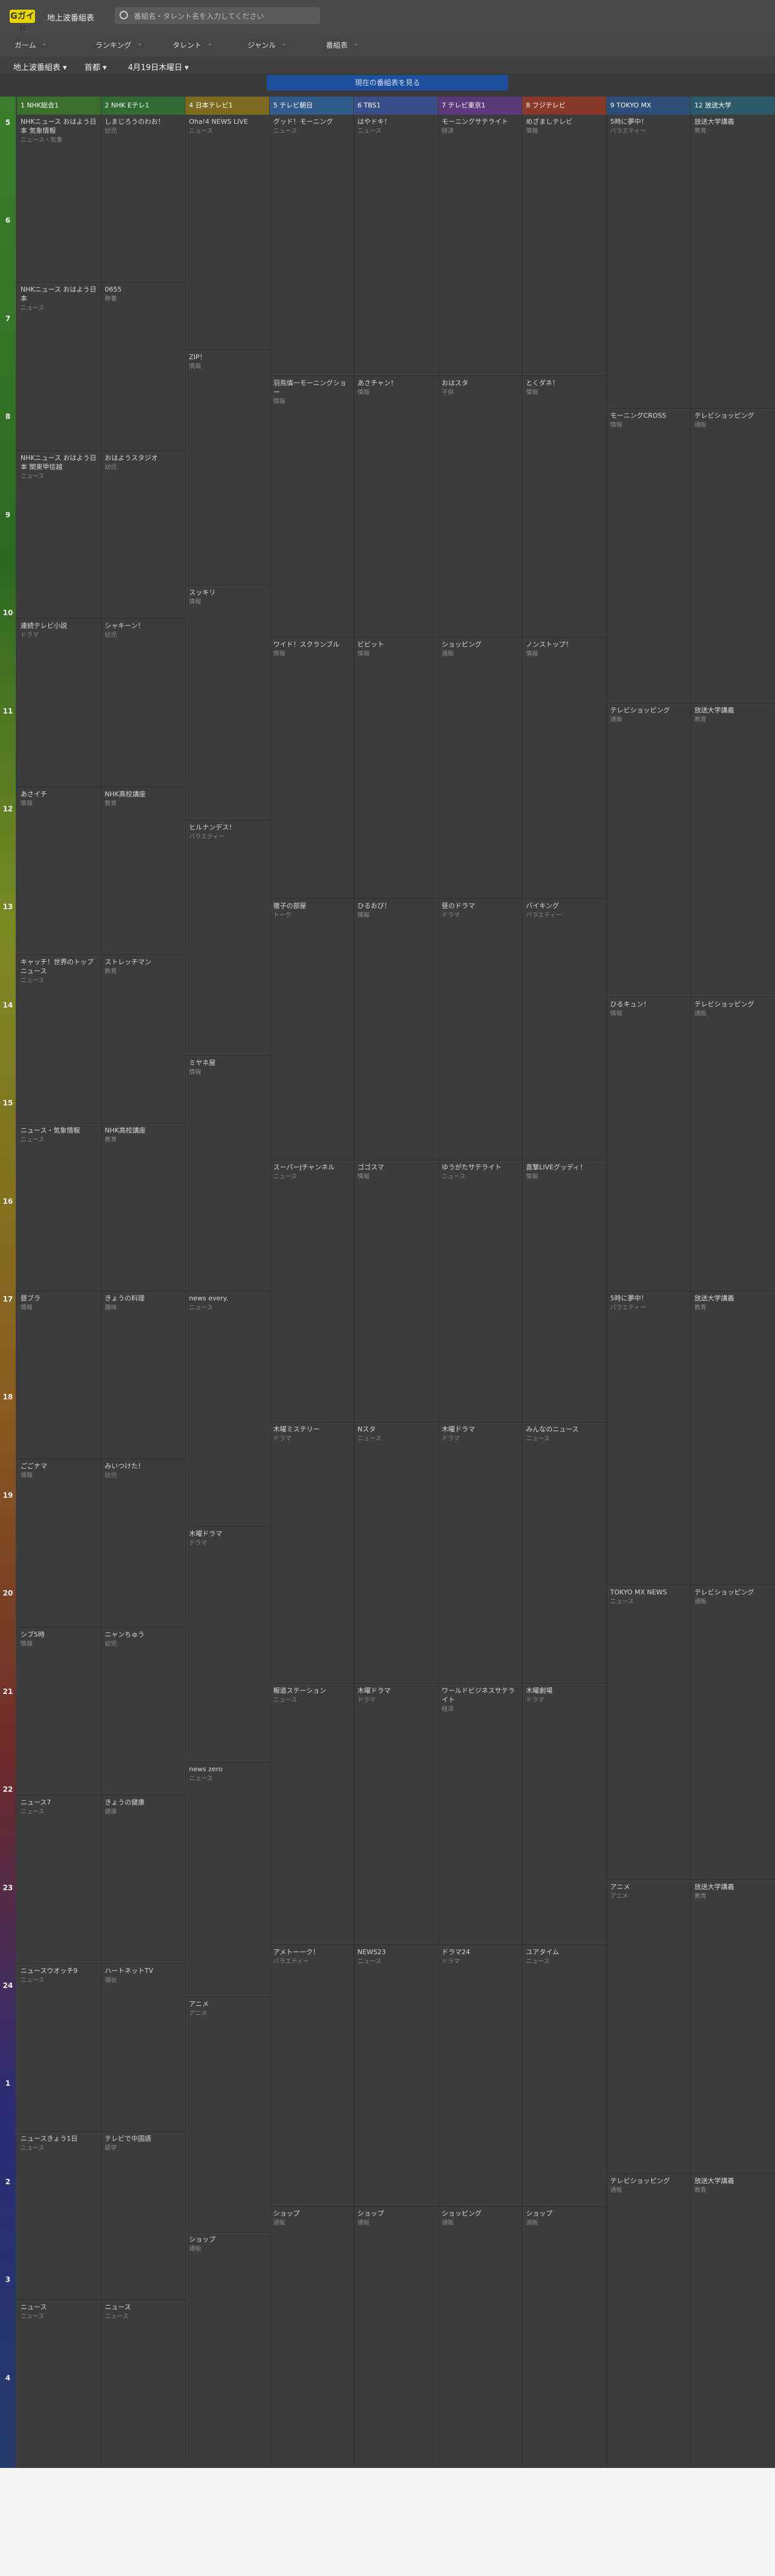 The image size is (775, 2576). What do you see at coordinates (648, 556) in the screenshot?
I see `program-cell: モーニングCROSS 情報` at bounding box center [648, 556].